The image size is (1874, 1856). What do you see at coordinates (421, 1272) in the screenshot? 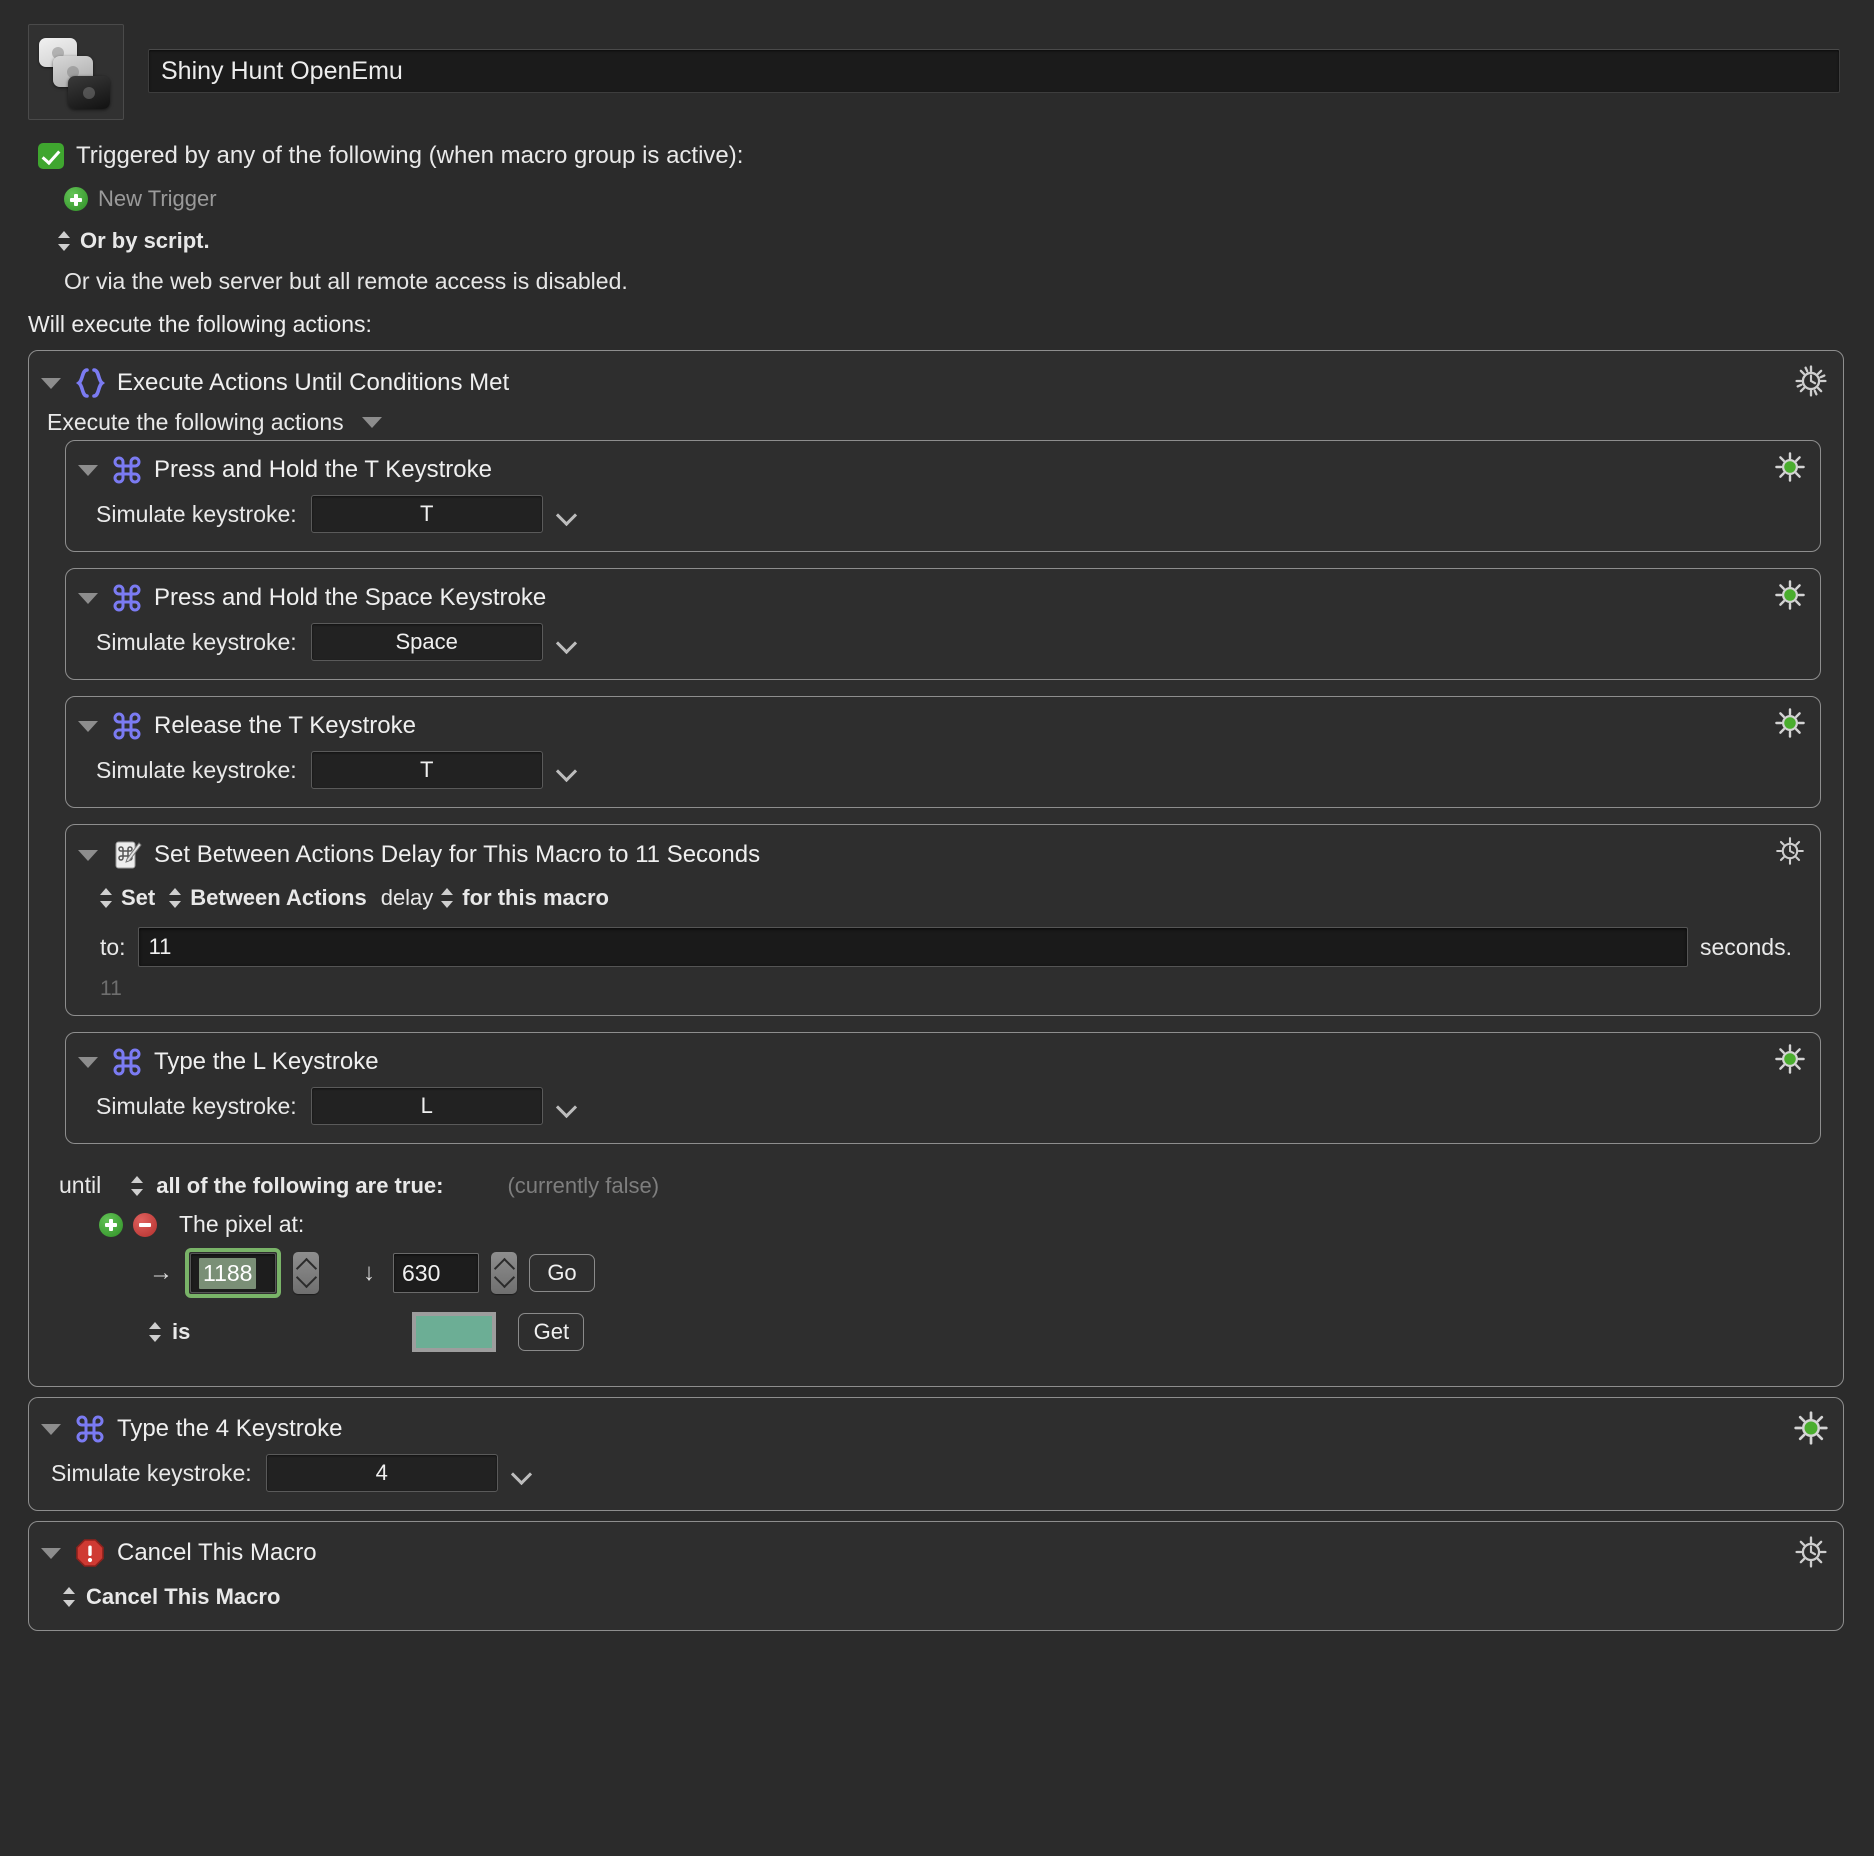
I see `pixel-y-value: 630` at bounding box center [421, 1272].